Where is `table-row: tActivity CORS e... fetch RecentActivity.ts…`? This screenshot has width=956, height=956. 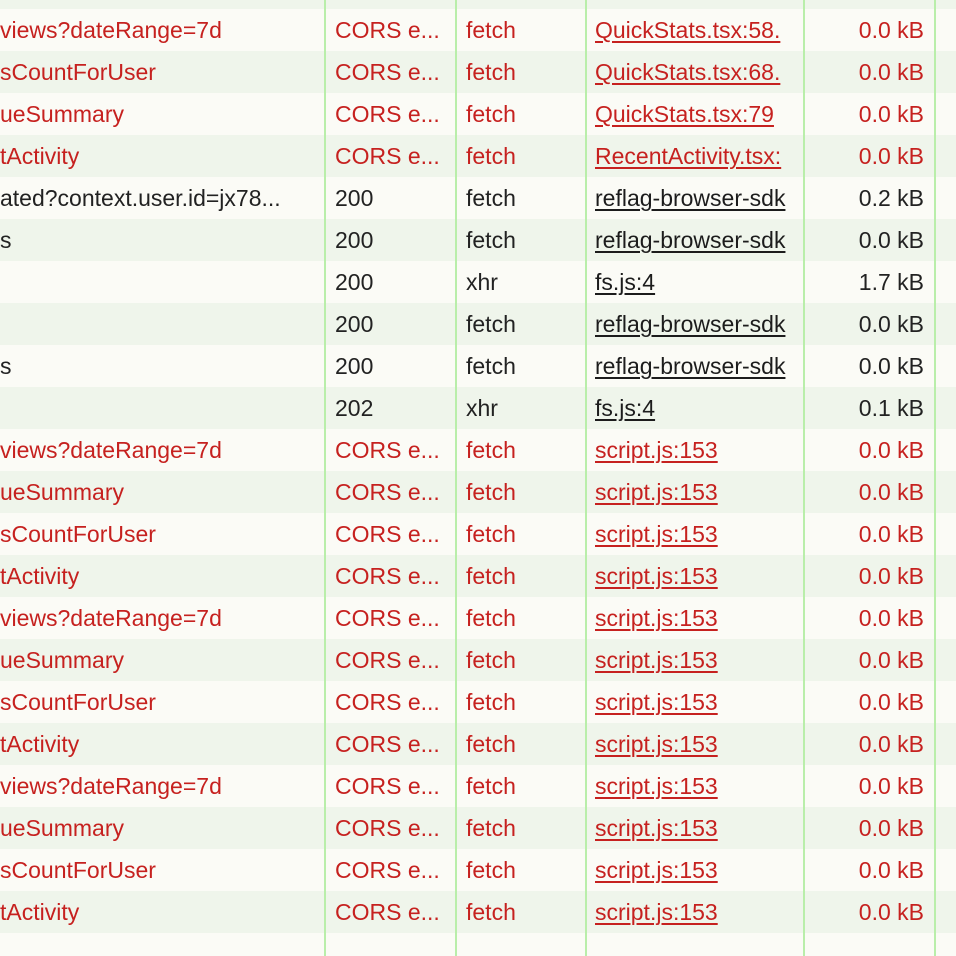 table-row: tActivity CORS e... fetch RecentActivity.ts… is located at coordinates (478, 156).